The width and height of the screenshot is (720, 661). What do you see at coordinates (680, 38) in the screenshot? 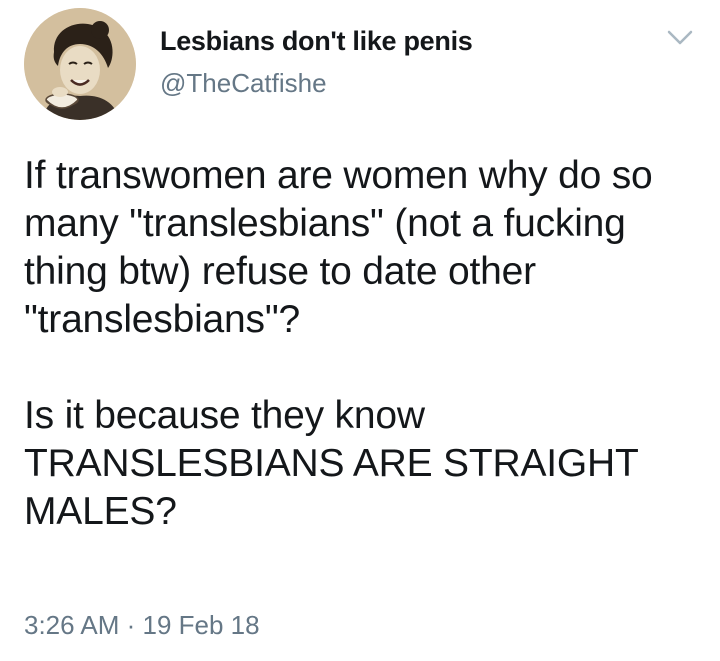
I see `chevron-down-icon` at bounding box center [680, 38].